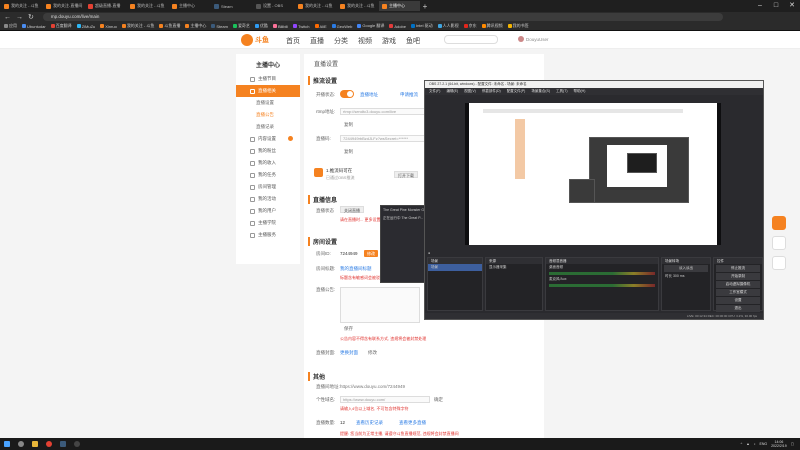 The width and height of the screenshot is (800, 450). I want to click on bookmark-item: AliE, so click(320, 26).